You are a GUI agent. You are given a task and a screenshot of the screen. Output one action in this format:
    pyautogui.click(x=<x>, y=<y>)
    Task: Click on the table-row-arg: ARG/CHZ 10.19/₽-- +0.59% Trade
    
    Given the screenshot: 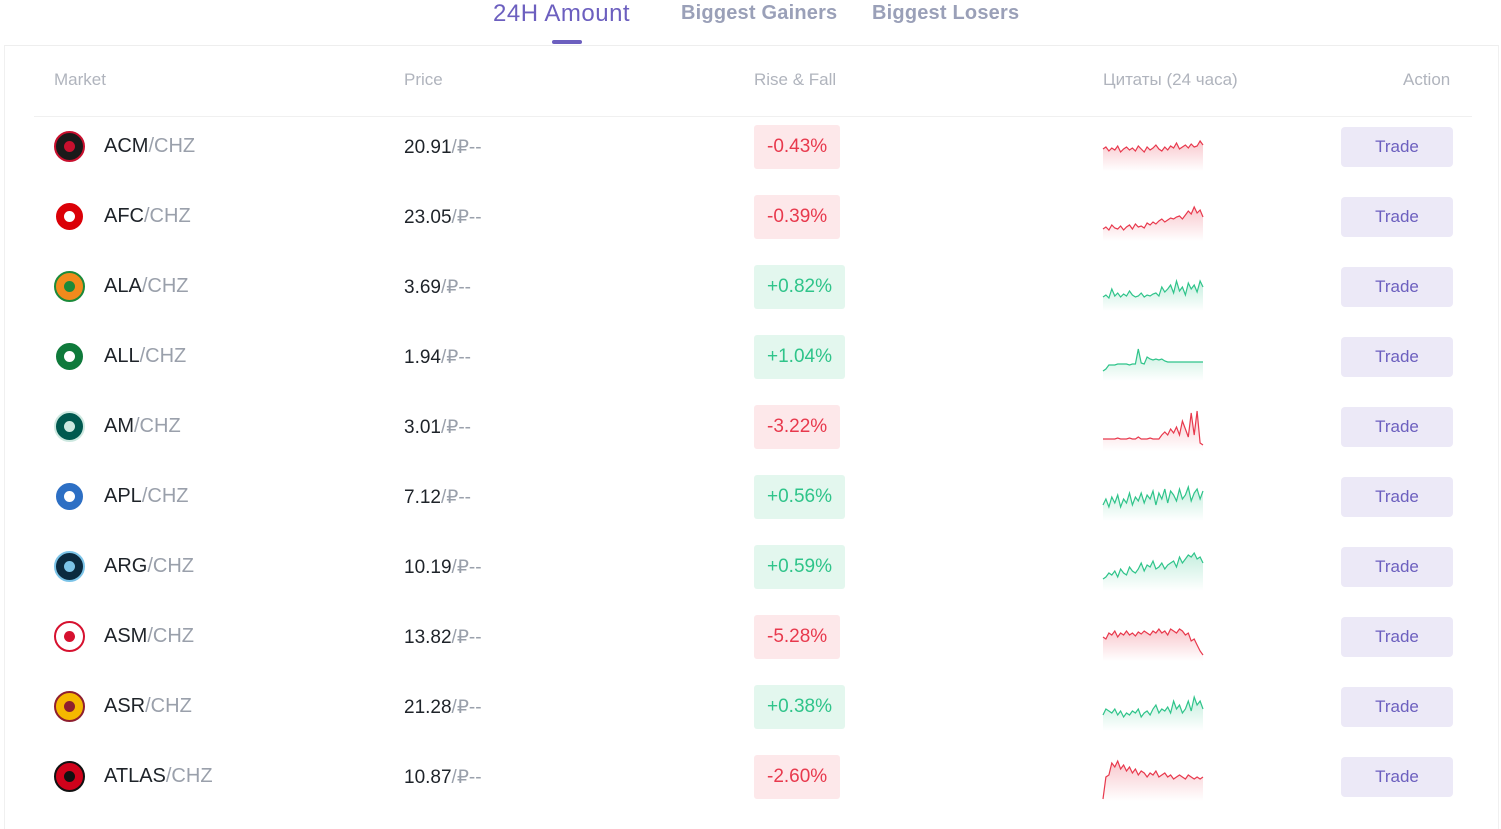 What is the action you would take?
    pyautogui.click(x=750, y=572)
    